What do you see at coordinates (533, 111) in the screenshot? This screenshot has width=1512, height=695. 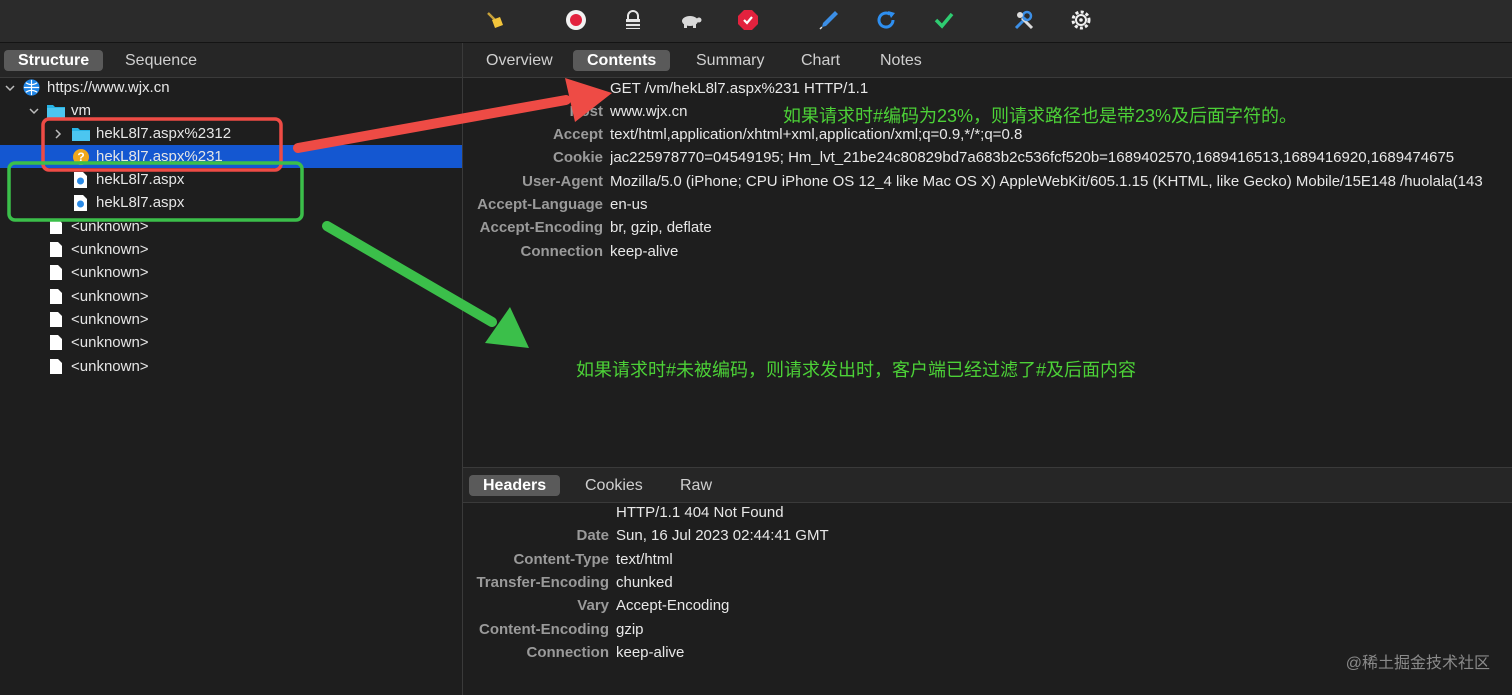 I see `header-row: Host` at bounding box center [533, 111].